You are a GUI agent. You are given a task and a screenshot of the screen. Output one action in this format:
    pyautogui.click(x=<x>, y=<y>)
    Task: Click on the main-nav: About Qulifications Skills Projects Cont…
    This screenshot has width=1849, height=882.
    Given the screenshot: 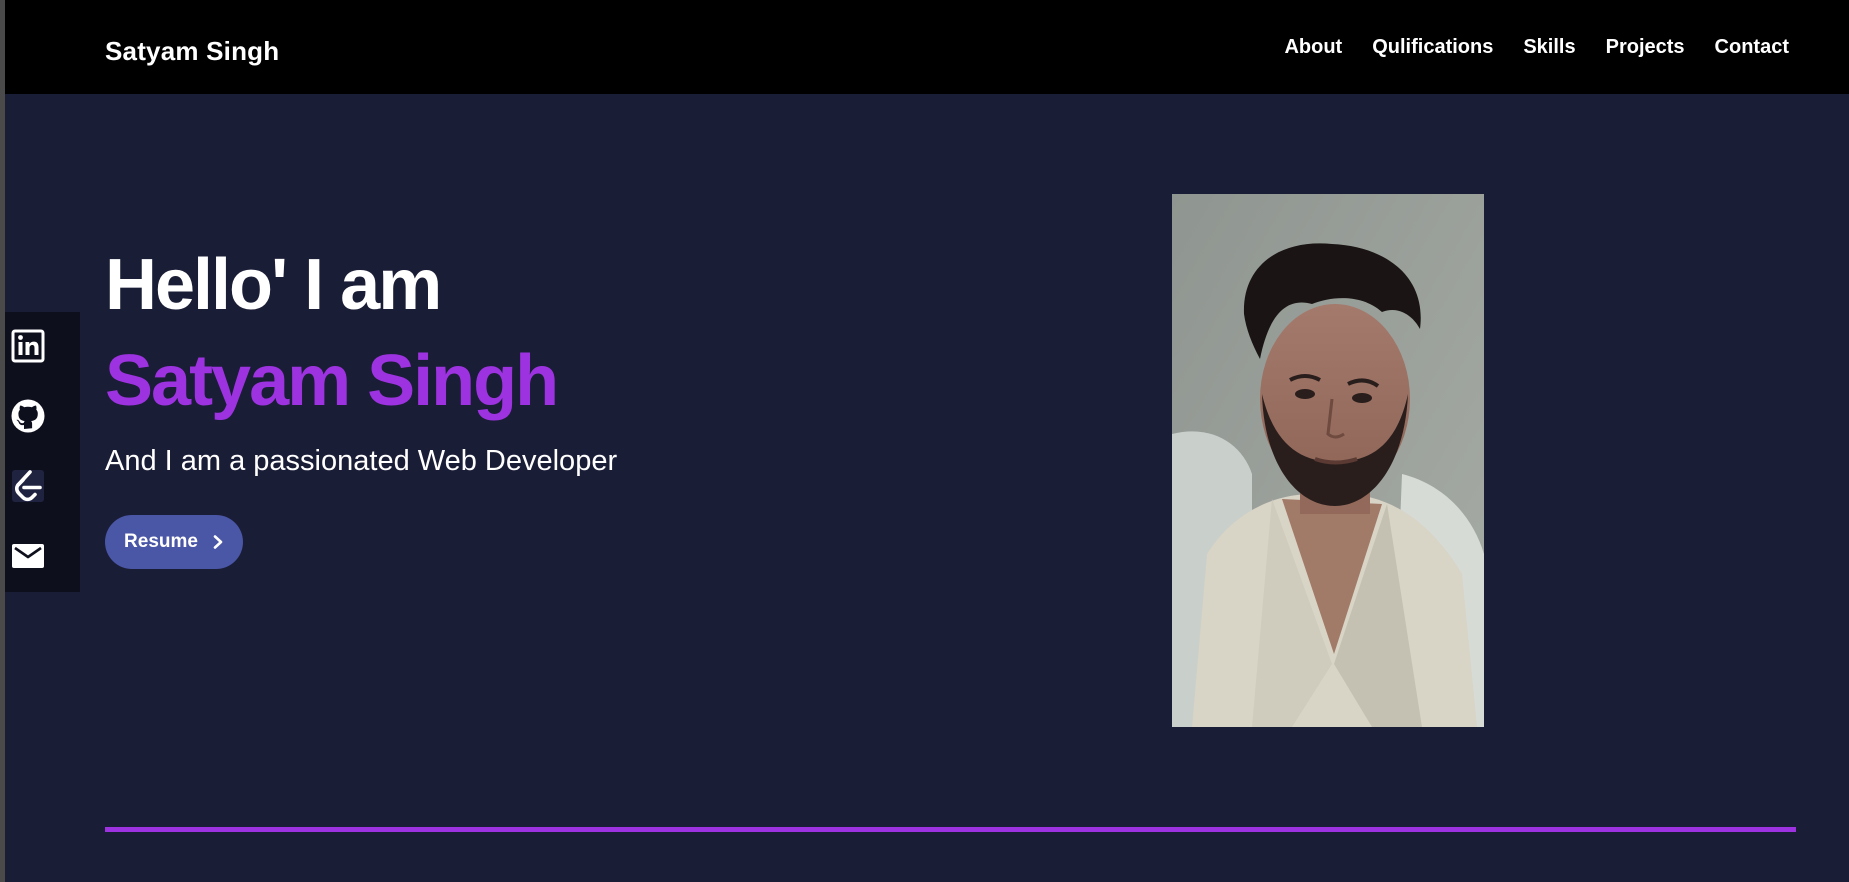 What is the action you would take?
    pyautogui.click(x=1536, y=47)
    